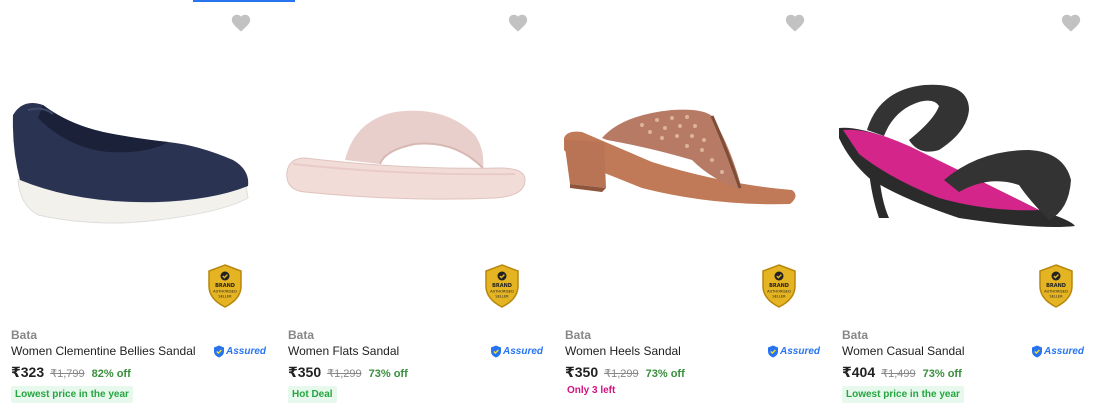  Describe the element at coordinates (130, 163) in the screenshot. I see `navy-bellies-shoe-icon` at that location.